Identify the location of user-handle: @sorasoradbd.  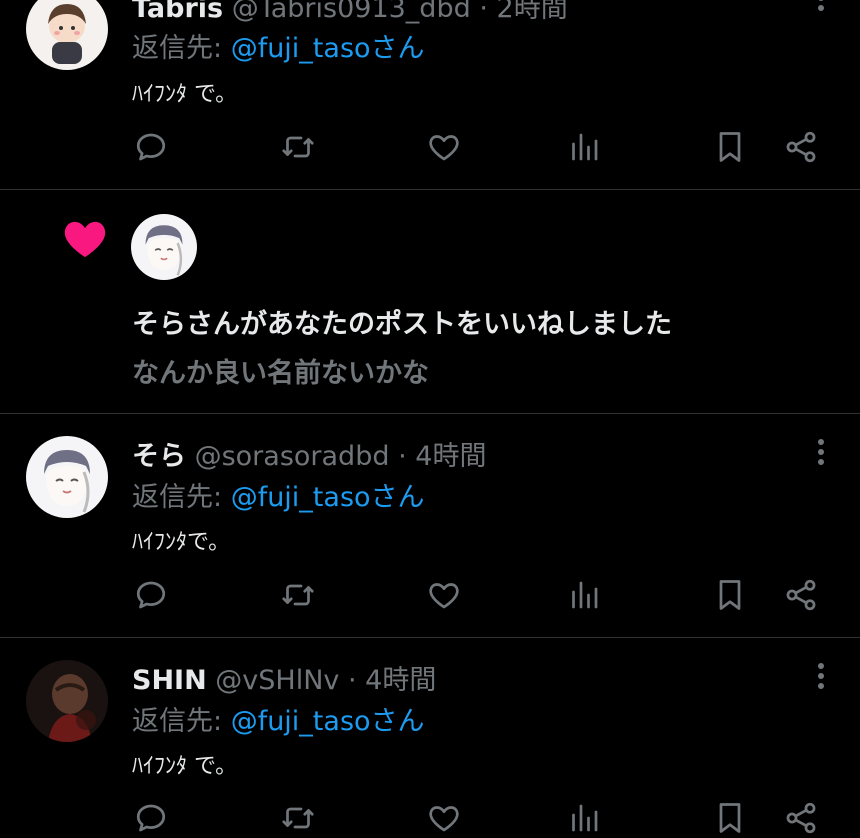
(292, 456).